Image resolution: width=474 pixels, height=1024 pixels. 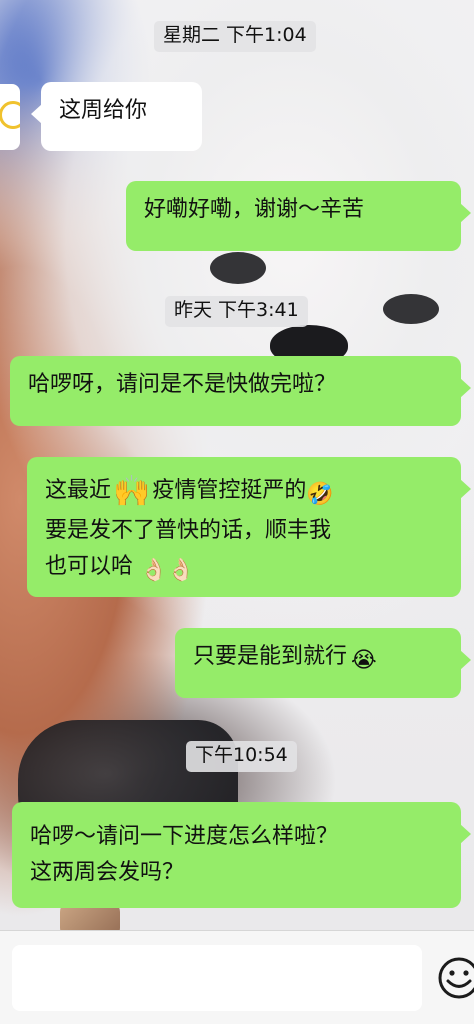 What do you see at coordinates (244, 493) in the screenshot?
I see `message-line: 这最近🙌疫情管控挺严的🤣` at bounding box center [244, 493].